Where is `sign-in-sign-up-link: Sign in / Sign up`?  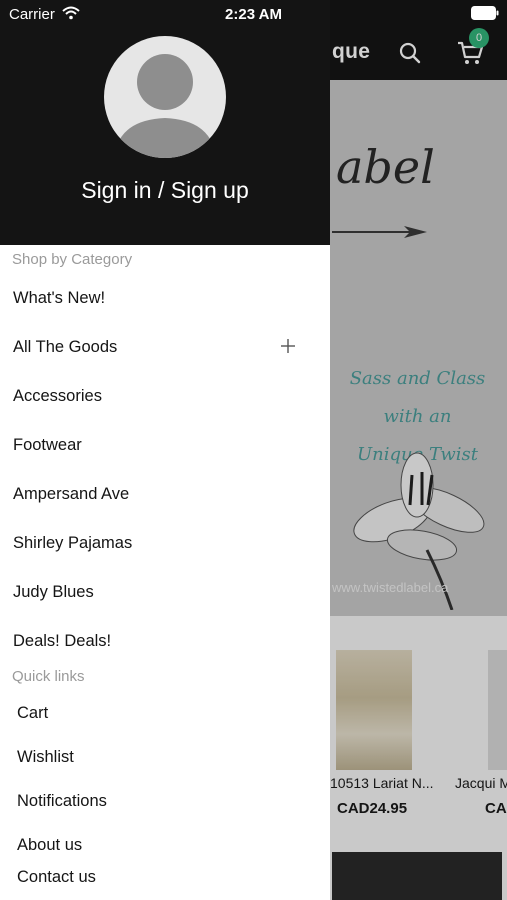
sign-in-sign-up-link: Sign in / Sign up is located at coordinates (165, 190).